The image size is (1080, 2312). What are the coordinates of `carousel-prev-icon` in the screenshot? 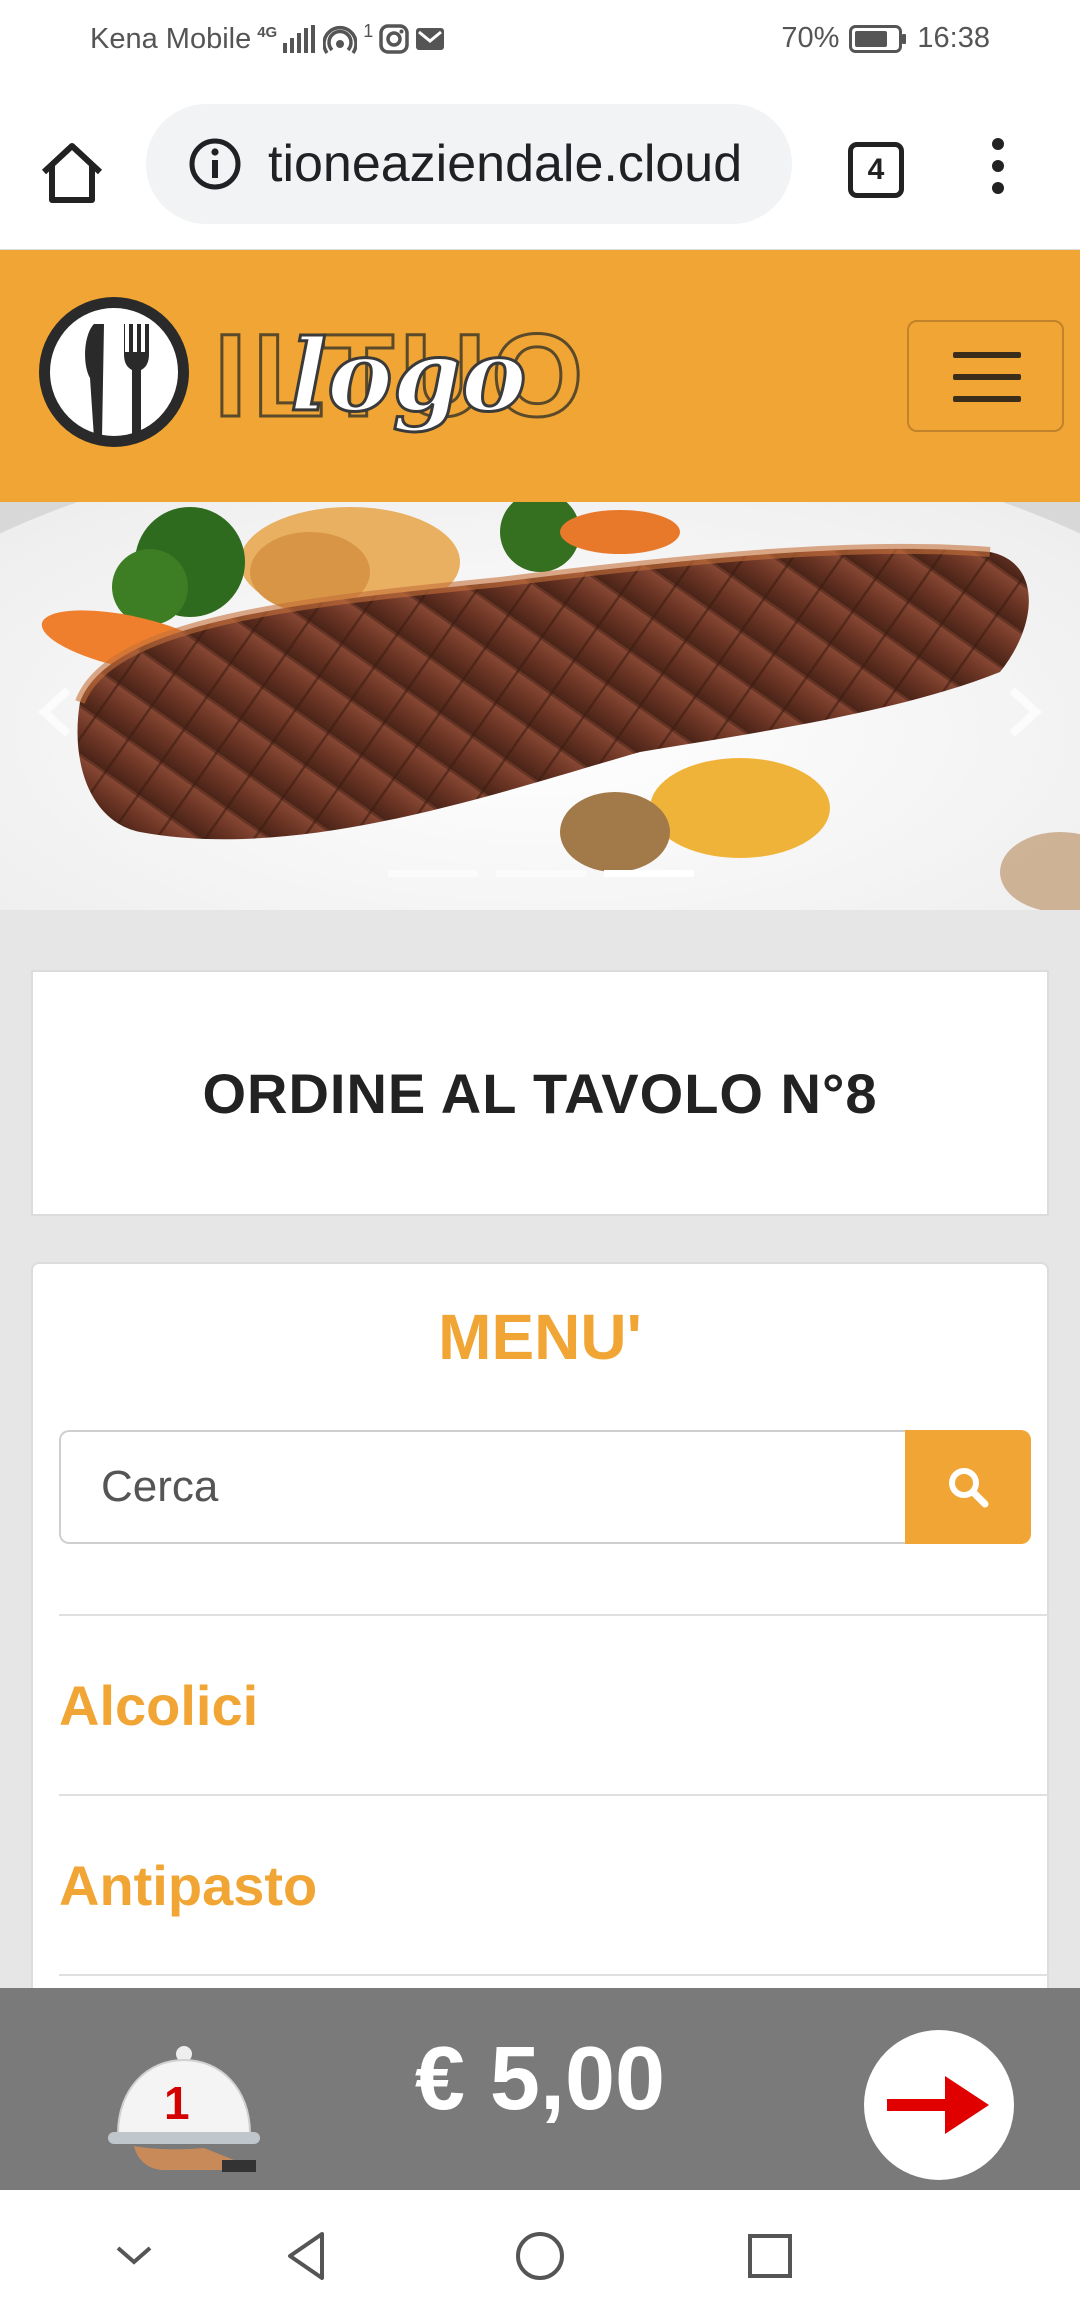 It's located at (55, 712).